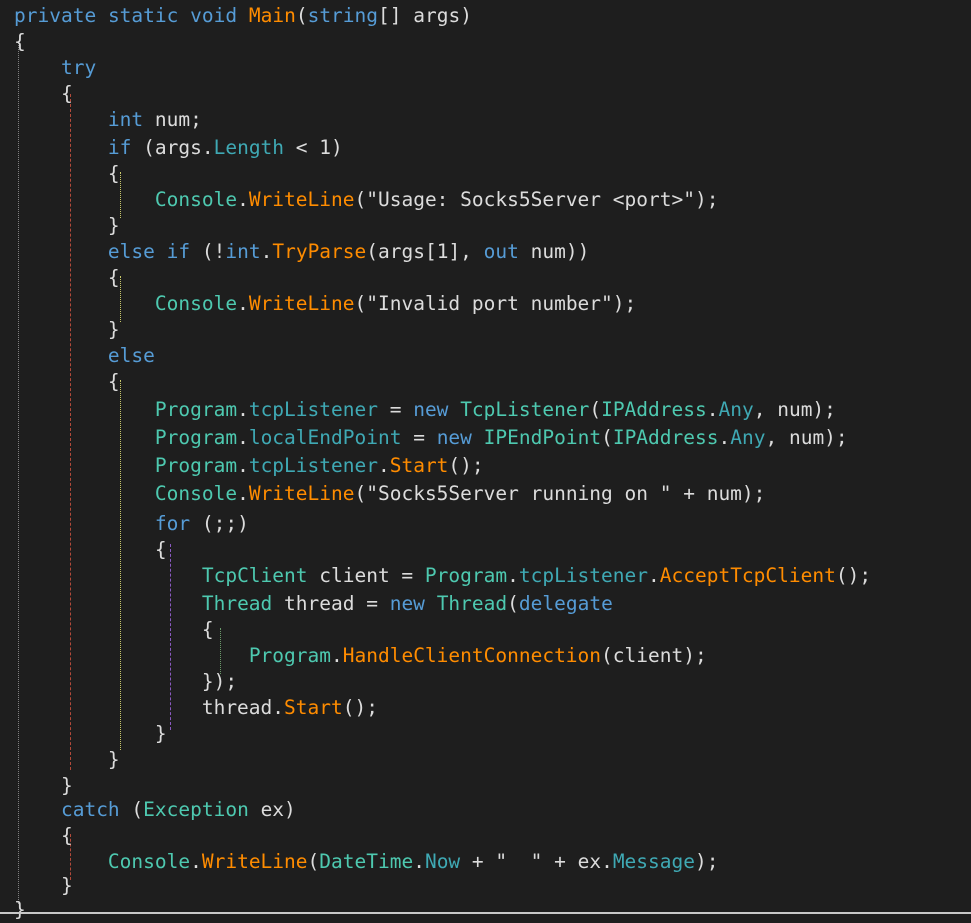 This screenshot has width=971, height=923. What do you see at coordinates (366, 575) in the screenshot?
I see `code-token: client =` at bounding box center [366, 575].